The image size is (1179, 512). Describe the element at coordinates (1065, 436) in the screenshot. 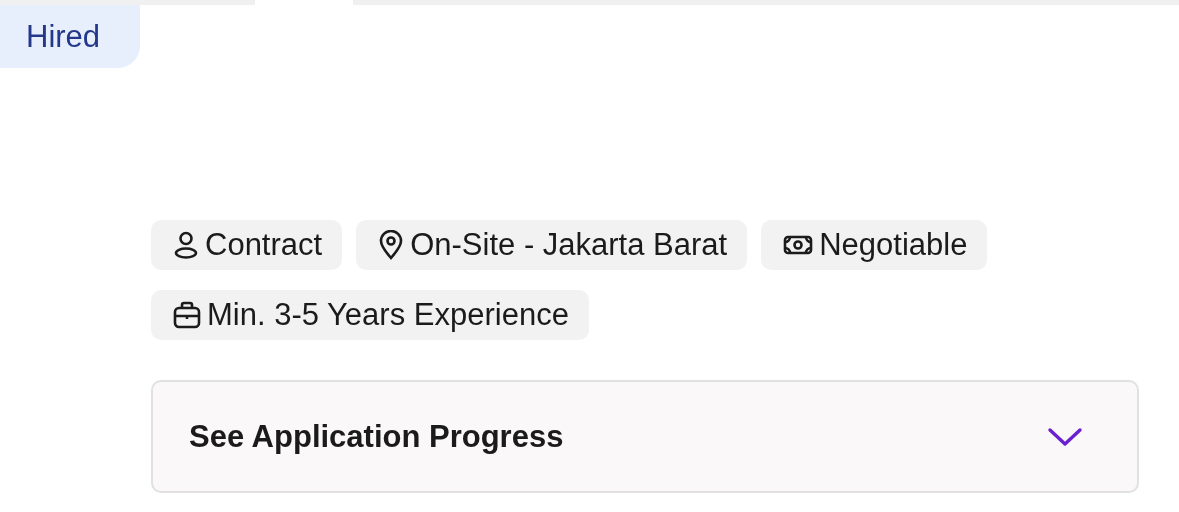

I see `chevron-down-icon` at that location.